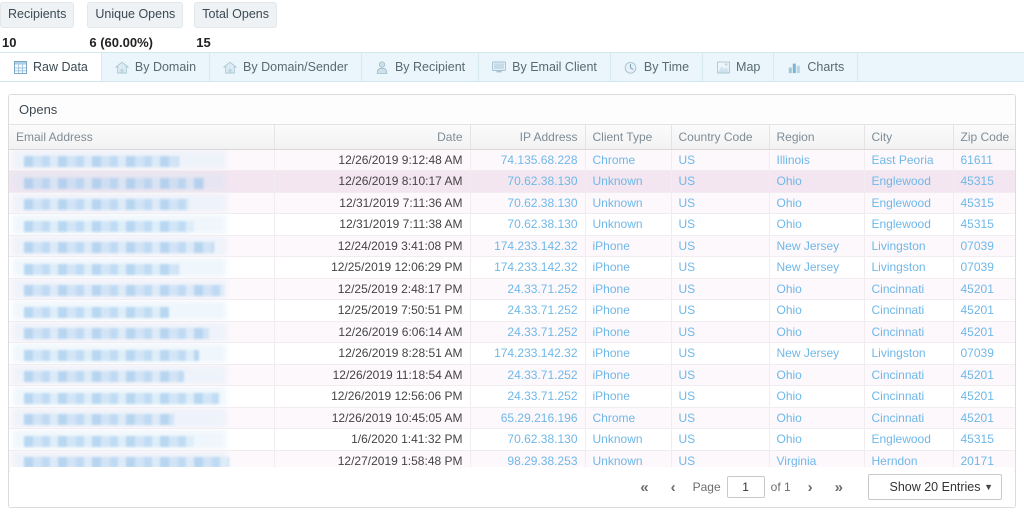  I want to click on col-country-code: Country Code, so click(720, 137).